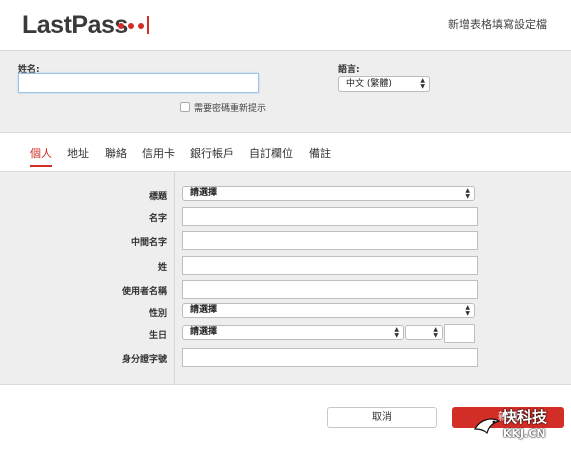 This screenshot has width=571, height=450. What do you see at coordinates (382, 417) in the screenshot?
I see `cancel-button: 取消` at bounding box center [382, 417].